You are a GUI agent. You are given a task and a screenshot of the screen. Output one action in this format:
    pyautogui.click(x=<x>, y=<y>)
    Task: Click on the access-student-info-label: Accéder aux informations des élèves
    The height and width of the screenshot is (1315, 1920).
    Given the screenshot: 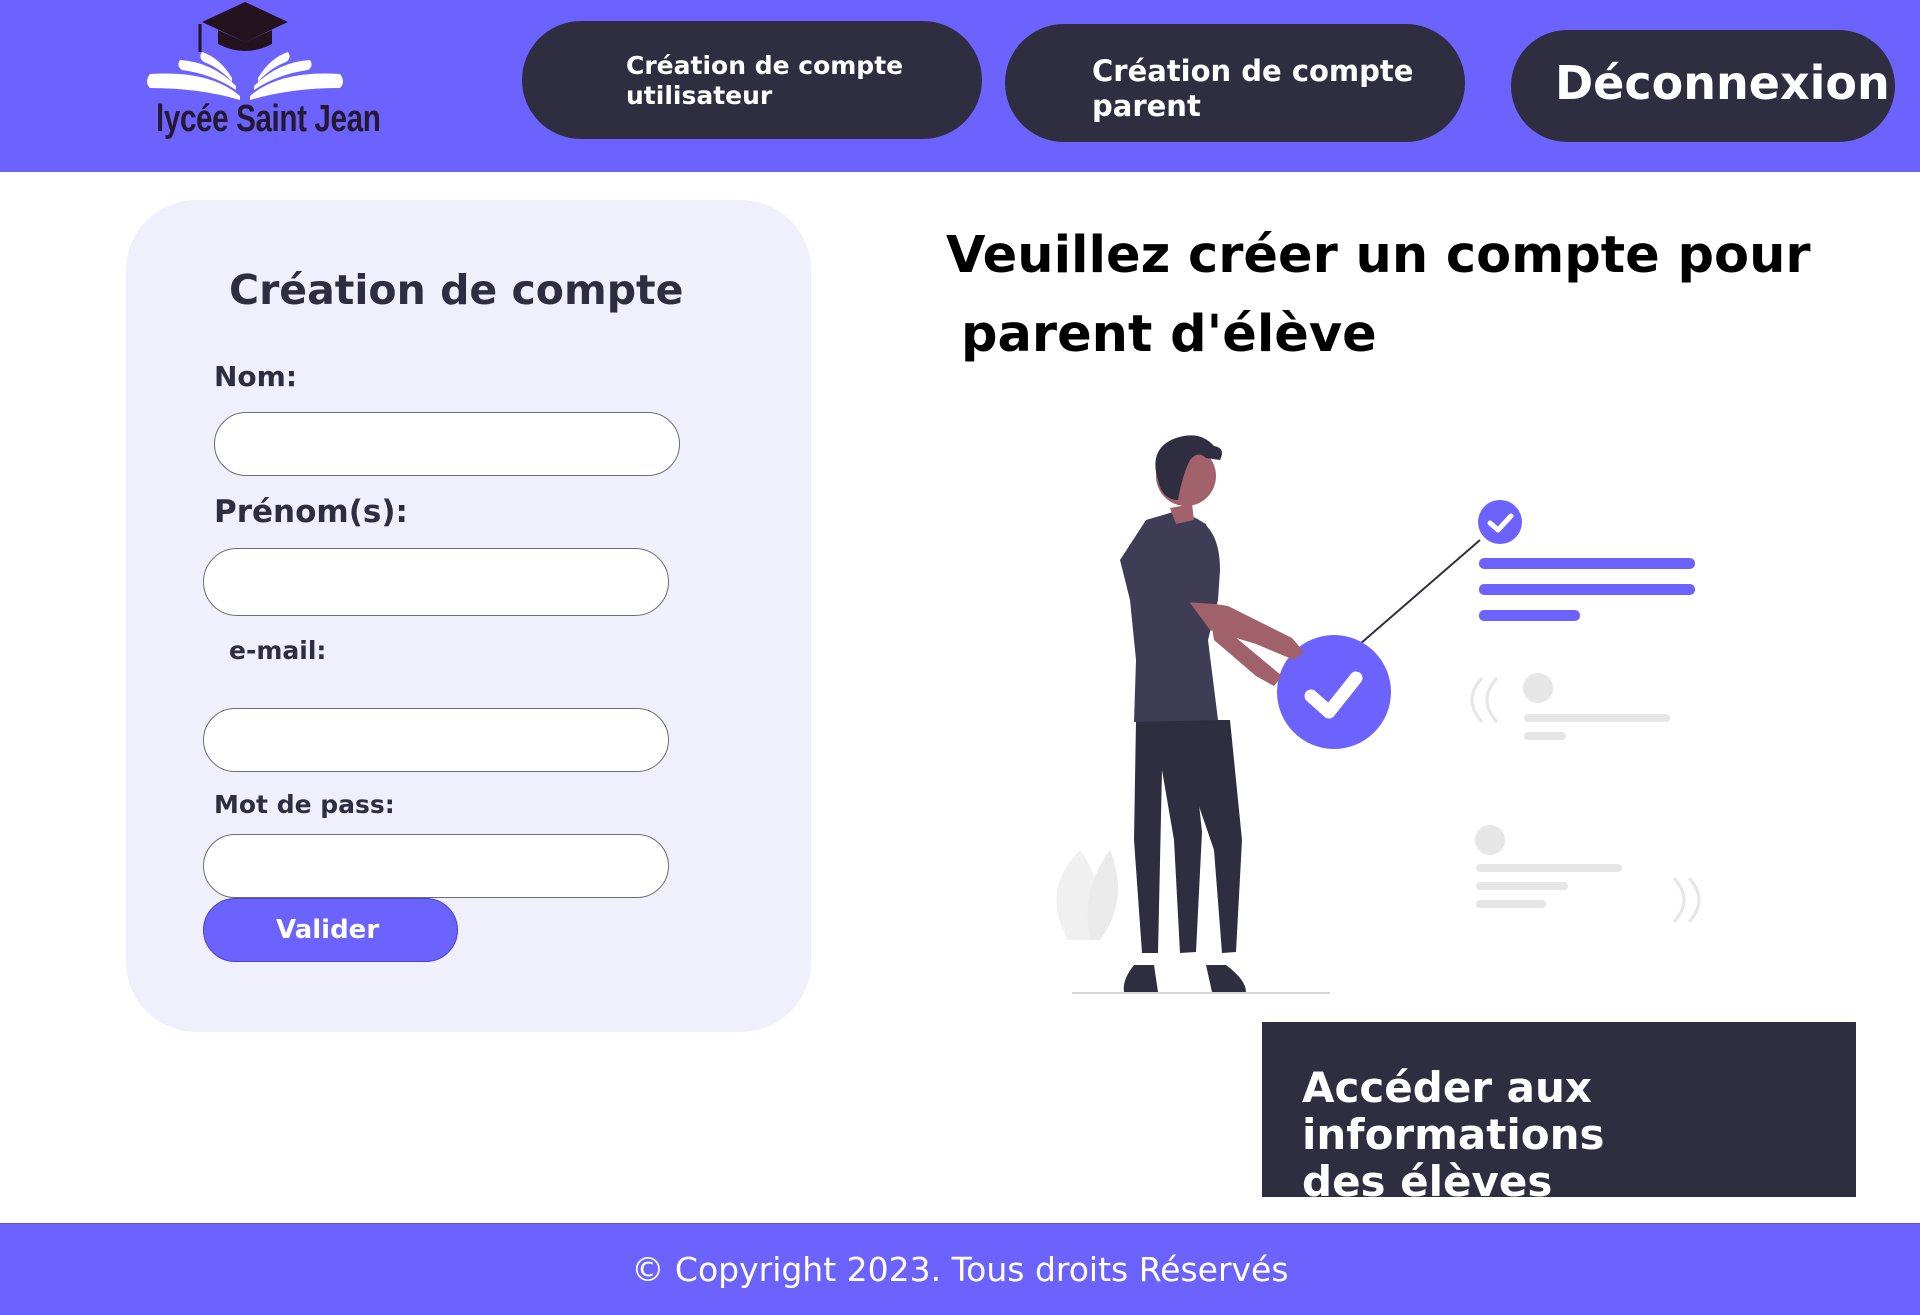 What is the action you would take?
    pyautogui.click(x=1453, y=1134)
    